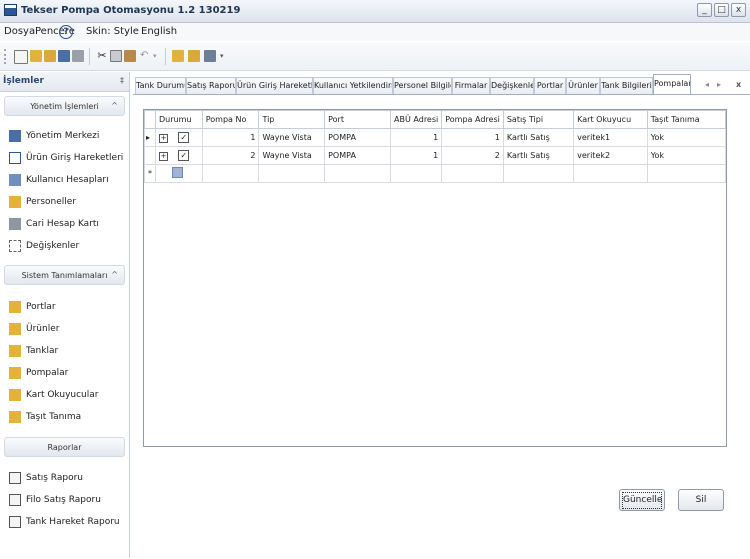  What do you see at coordinates (626, 85) in the screenshot?
I see `tab-tank-bilgileri: Tank Bilgileri` at bounding box center [626, 85].